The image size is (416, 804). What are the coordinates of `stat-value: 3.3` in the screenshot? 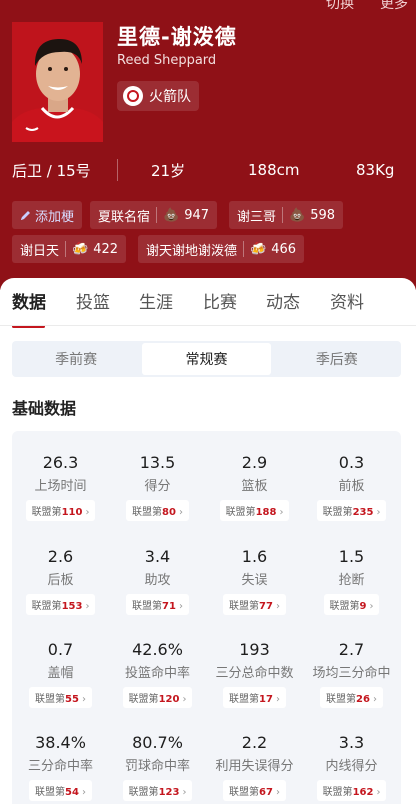 It's located at (351, 742).